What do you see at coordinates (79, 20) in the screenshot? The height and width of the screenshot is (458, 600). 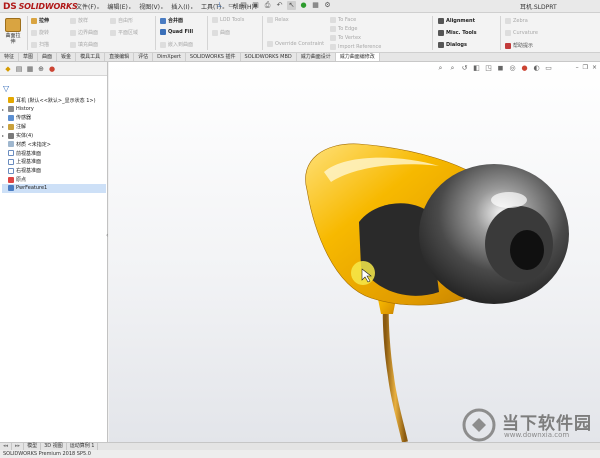 I see `cmd-loft: 放样` at bounding box center [79, 20].